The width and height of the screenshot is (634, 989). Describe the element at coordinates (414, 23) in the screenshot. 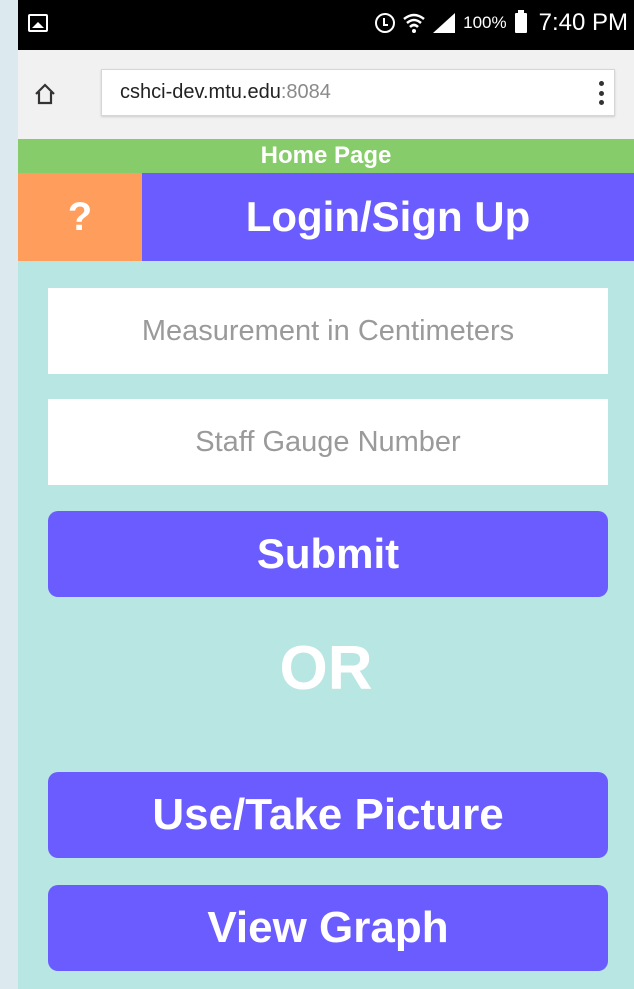

I see `wifi-icon` at that location.